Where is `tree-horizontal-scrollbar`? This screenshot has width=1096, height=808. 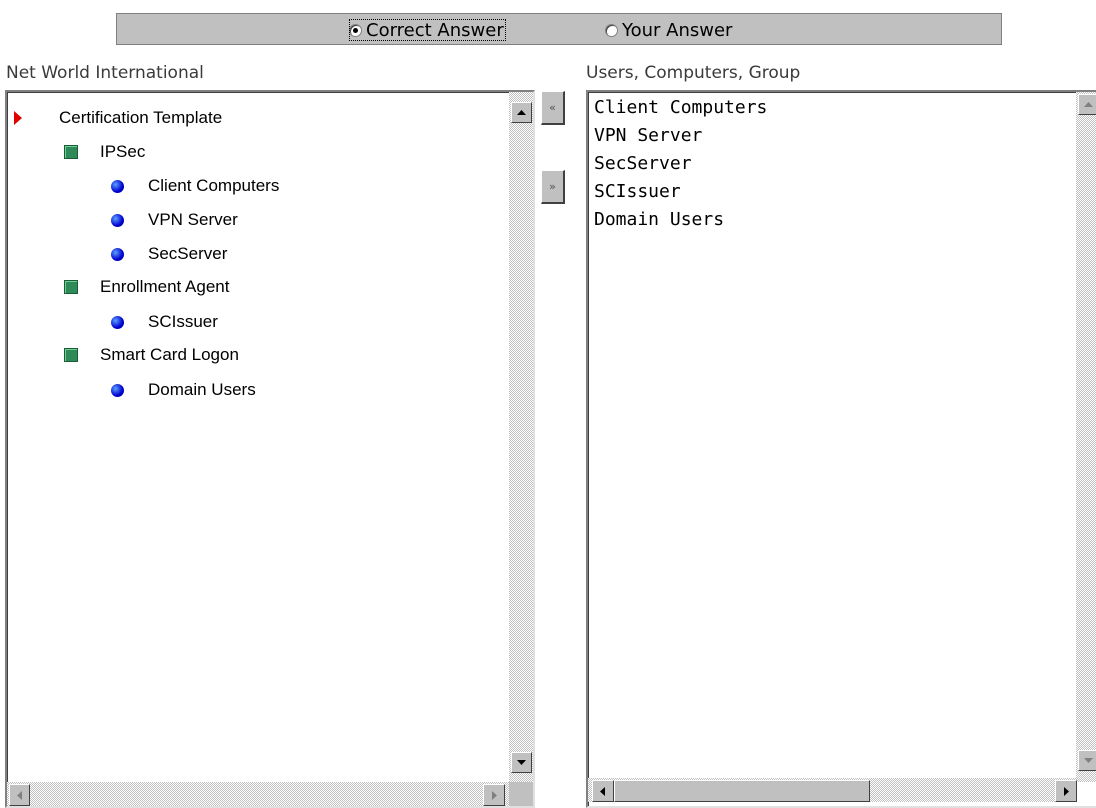 tree-horizontal-scrollbar is located at coordinates (258, 794).